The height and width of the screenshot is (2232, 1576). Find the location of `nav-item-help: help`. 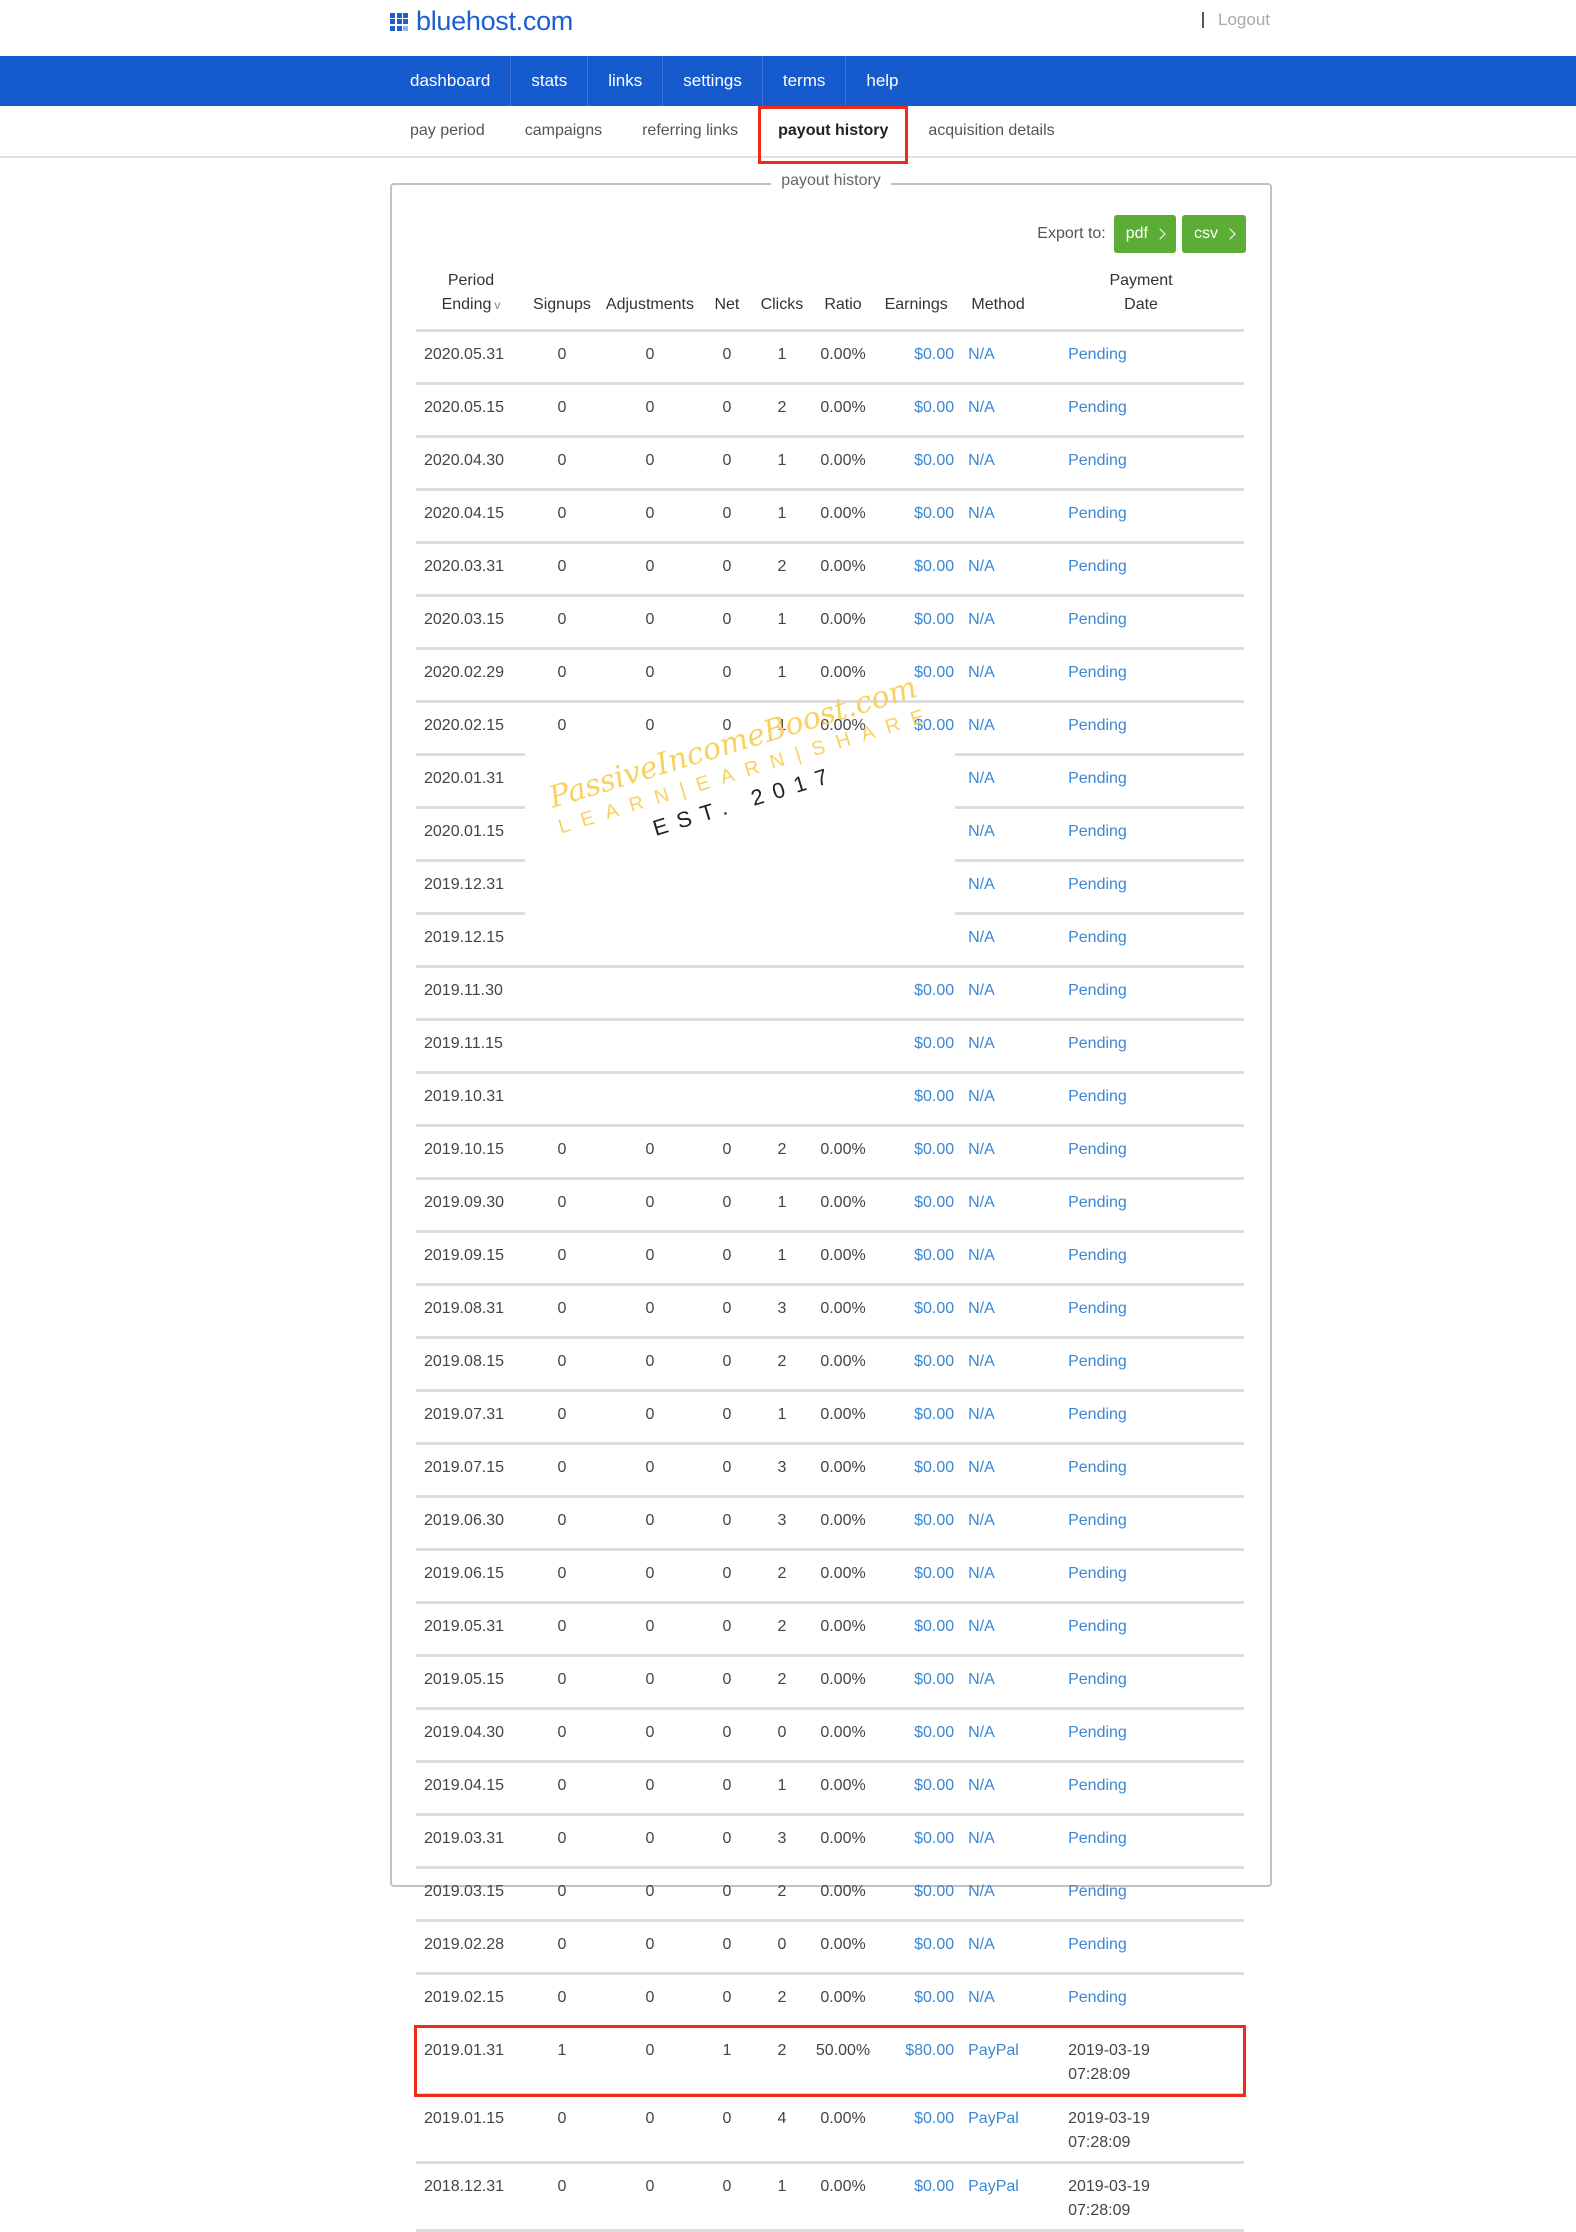

nav-item-help: help is located at coordinates (882, 81).